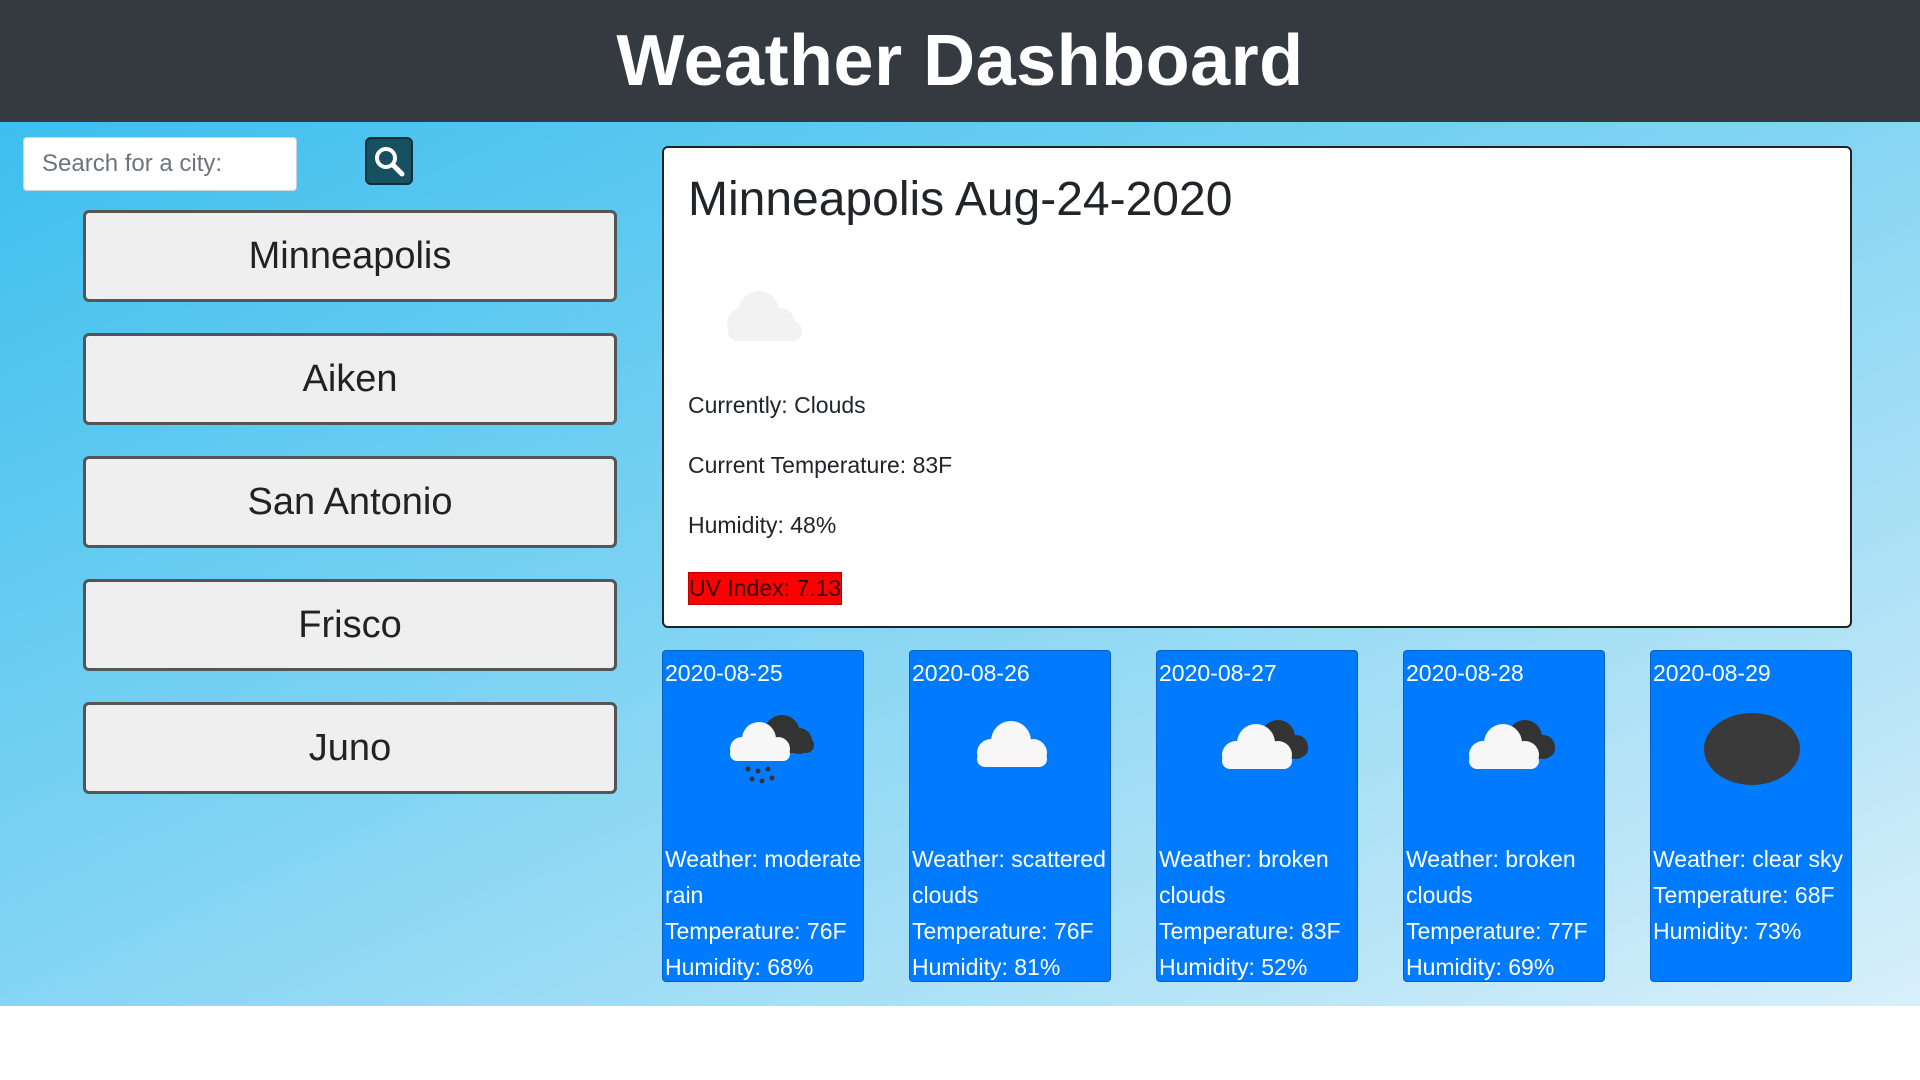 This screenshot has height=1080, width=1920. What do you see at coordinates (772, 749) in the screenshot?
I see `rain-icon` at bounding box center [772, 749].